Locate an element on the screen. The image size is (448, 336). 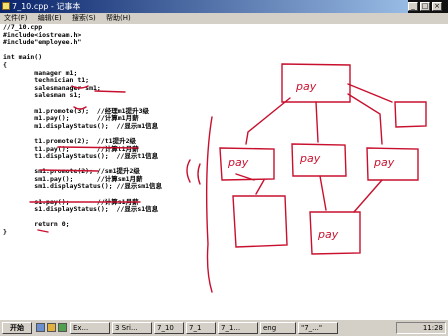
menu-file: 文件(F) is located at coordinates (16, 18).